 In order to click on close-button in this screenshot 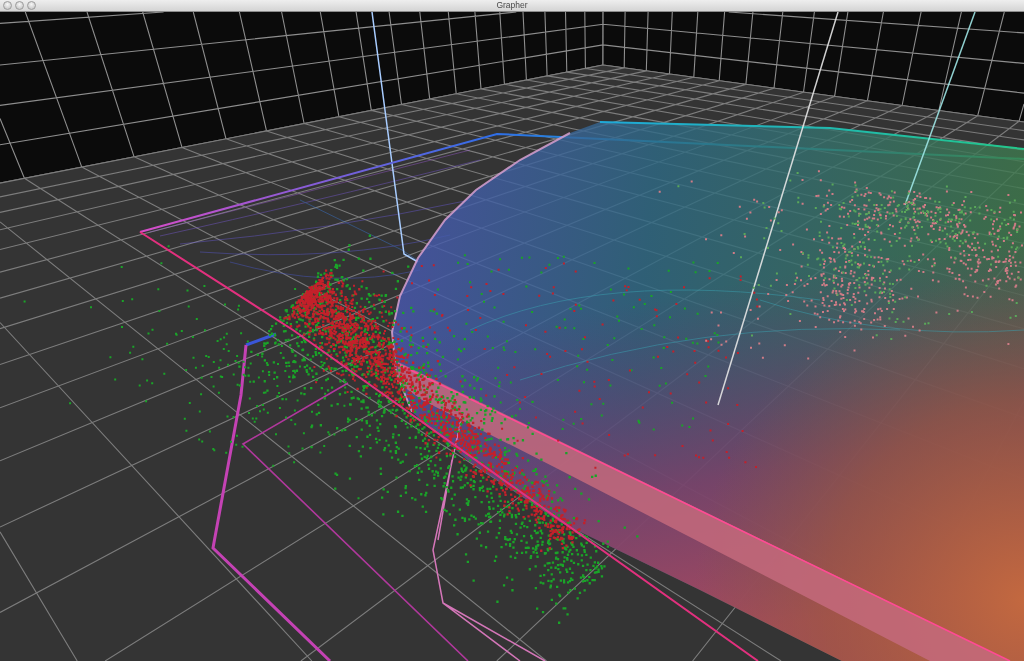, I will do `click(7, 5)`.